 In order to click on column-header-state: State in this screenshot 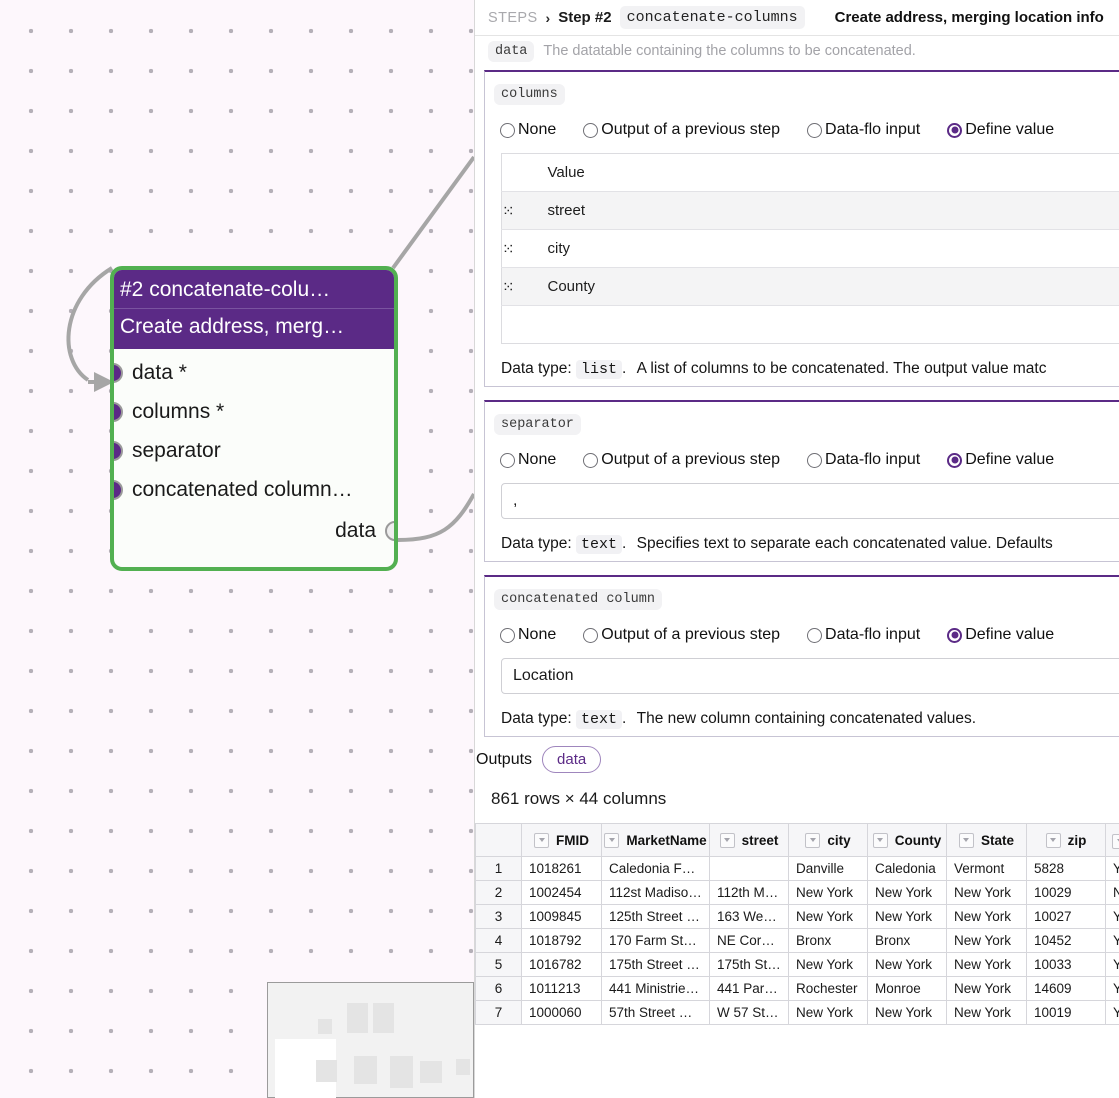, I will do `click(986, 840)`.